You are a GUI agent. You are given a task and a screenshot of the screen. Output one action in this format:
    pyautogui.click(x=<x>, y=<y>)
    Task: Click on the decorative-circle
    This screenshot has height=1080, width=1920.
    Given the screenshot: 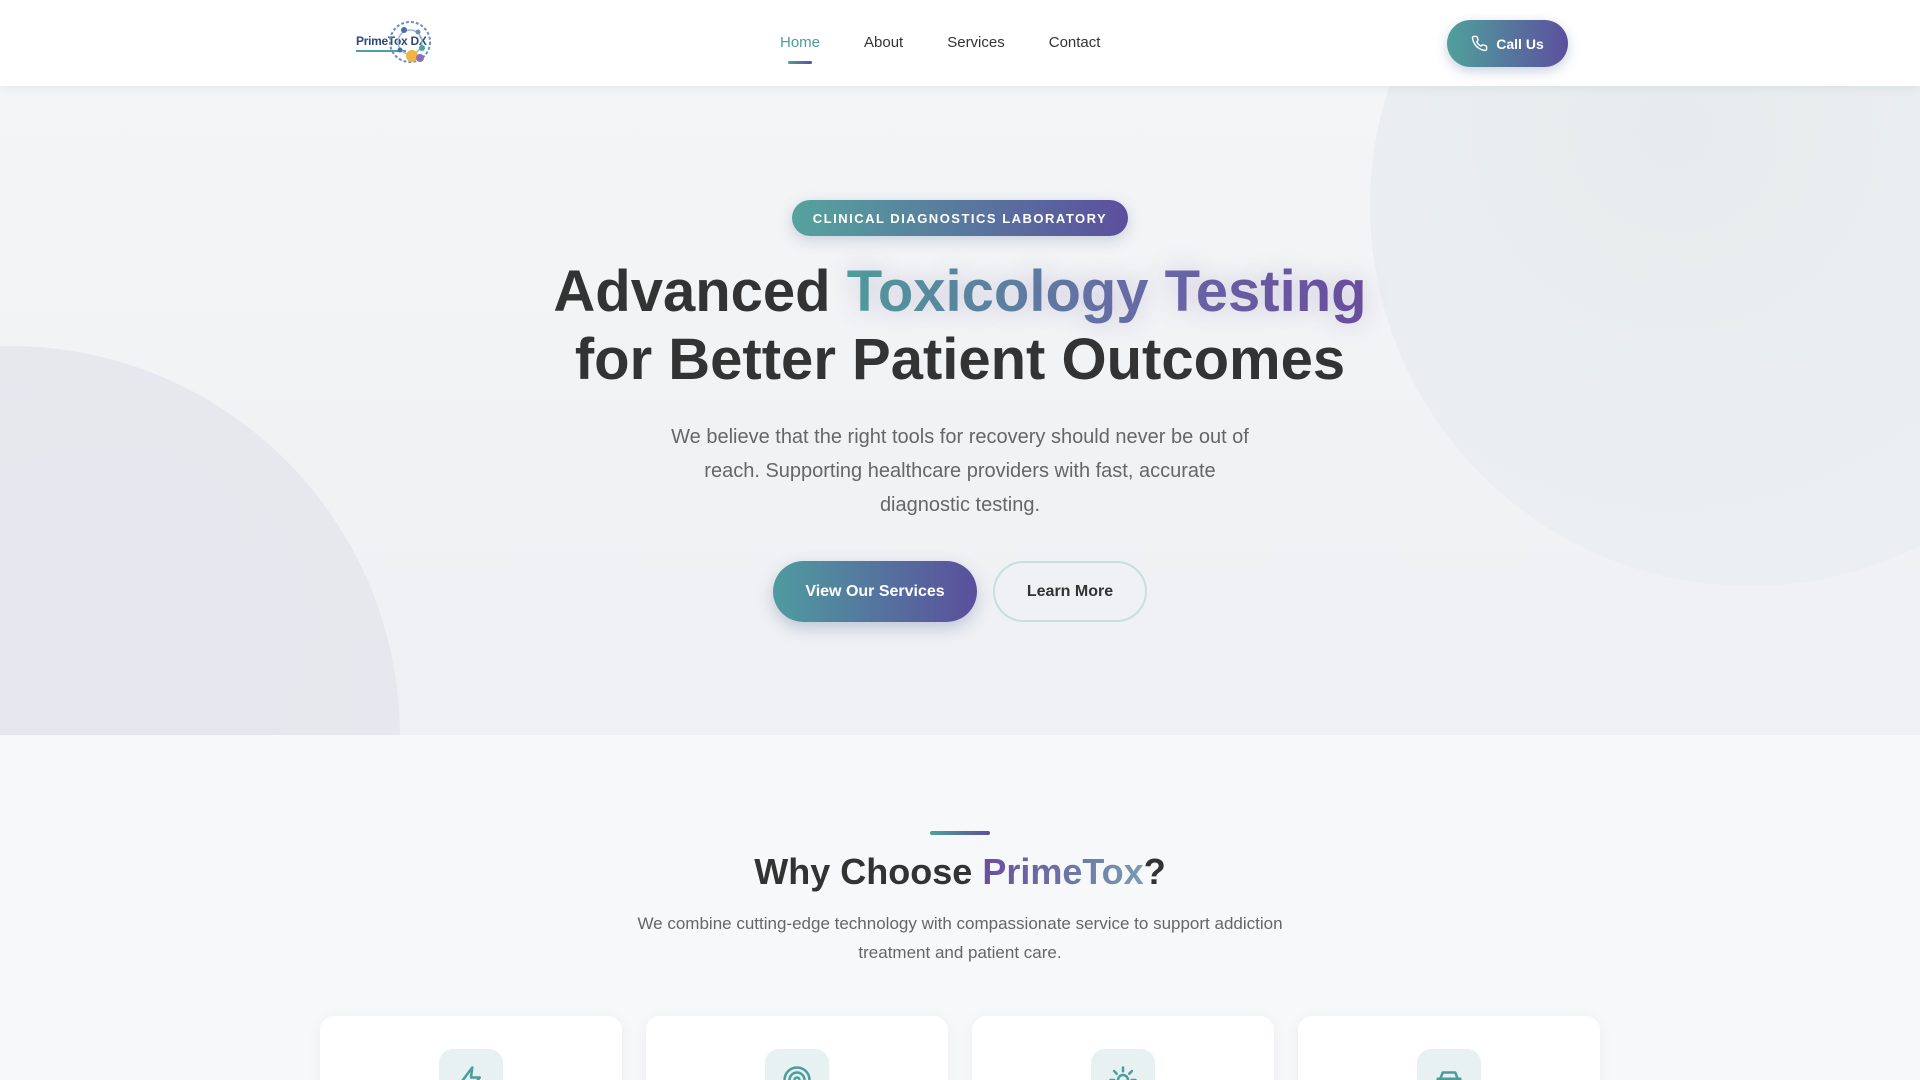 What is the action you would take?
    pyautogui.click(x=200, y=540)
    